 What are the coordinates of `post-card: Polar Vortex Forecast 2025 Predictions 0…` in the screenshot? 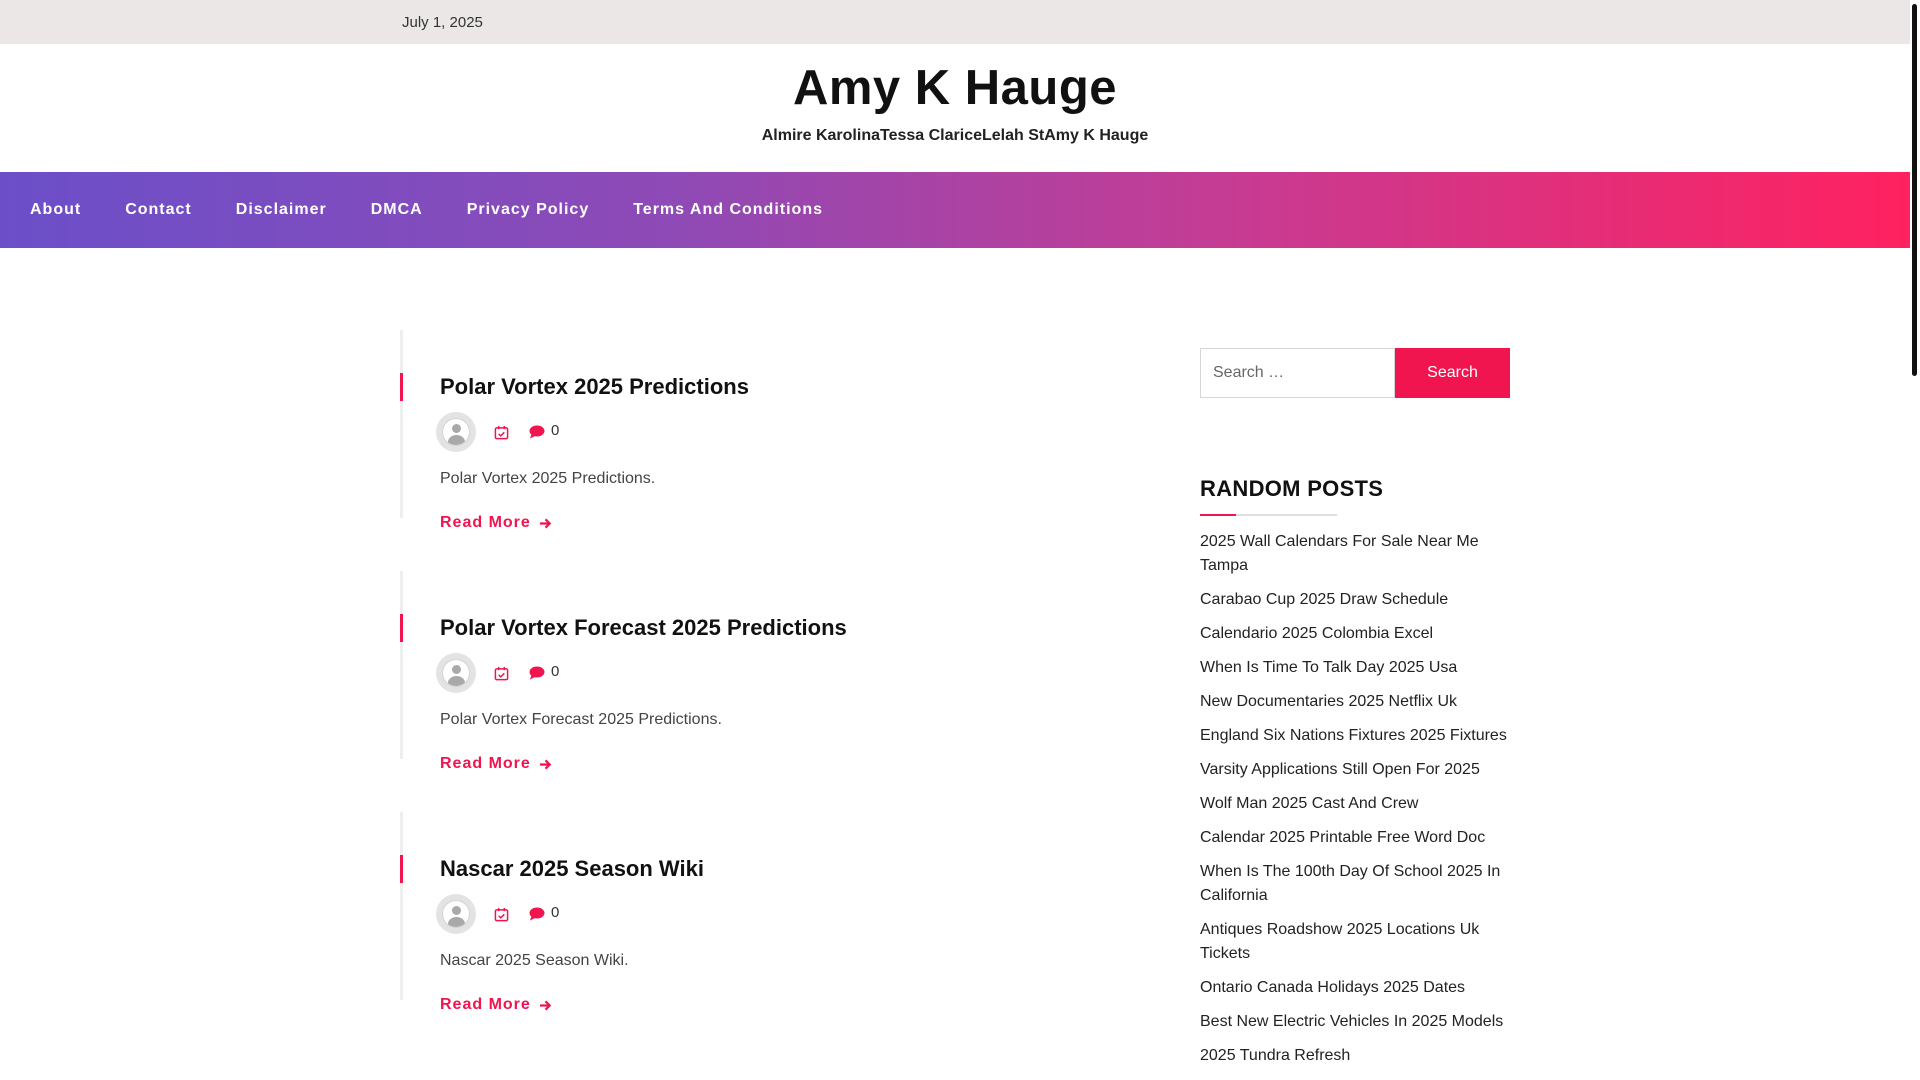 It's located at (790, 671).